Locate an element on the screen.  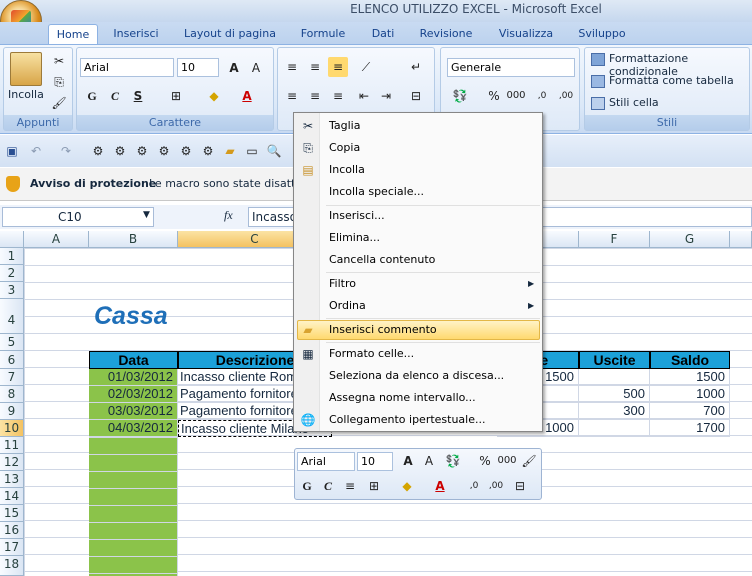
cell-date: 03/03/2012 is located at coordinates (133, 411).